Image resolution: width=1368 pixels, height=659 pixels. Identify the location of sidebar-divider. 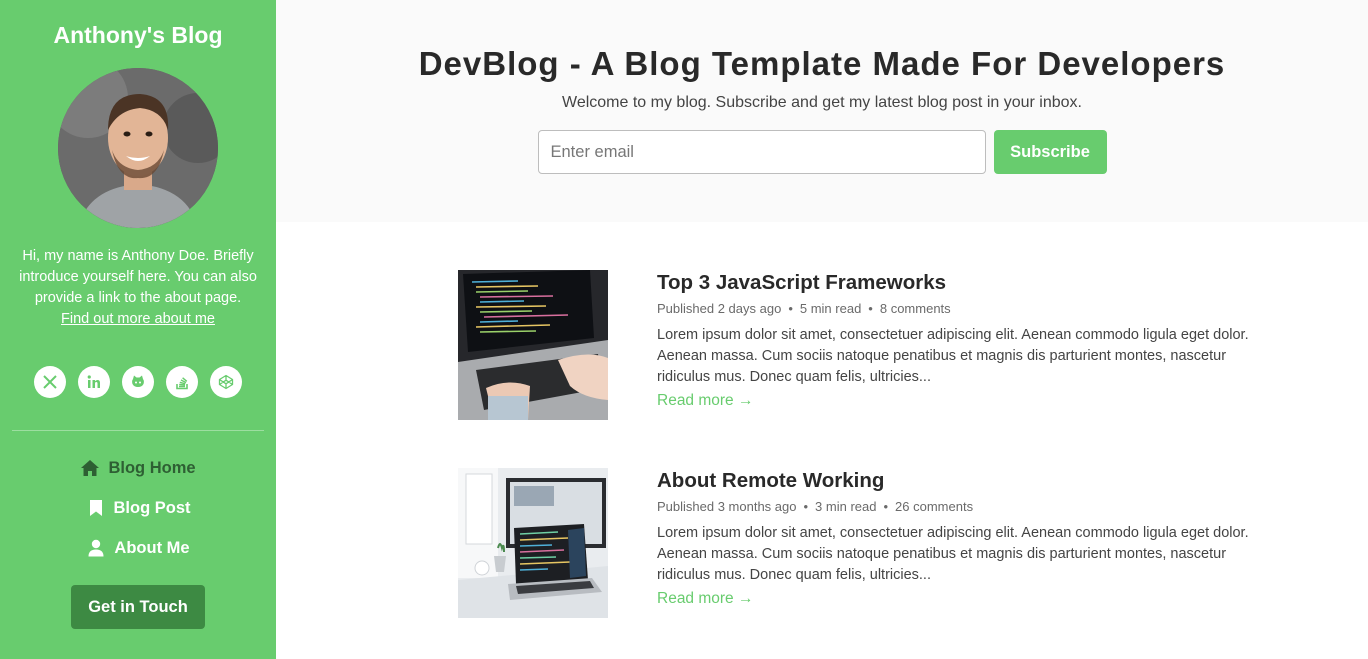
(138, 430).